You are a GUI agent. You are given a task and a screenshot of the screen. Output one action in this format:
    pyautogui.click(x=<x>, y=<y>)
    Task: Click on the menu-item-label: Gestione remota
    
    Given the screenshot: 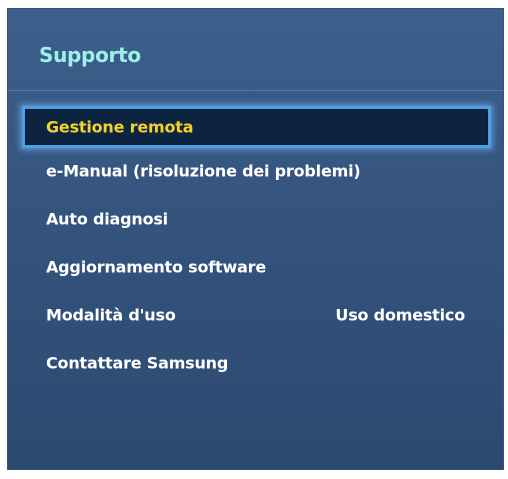 What is the action you would take?
    pyautogui.click(x=120, y=127)
    